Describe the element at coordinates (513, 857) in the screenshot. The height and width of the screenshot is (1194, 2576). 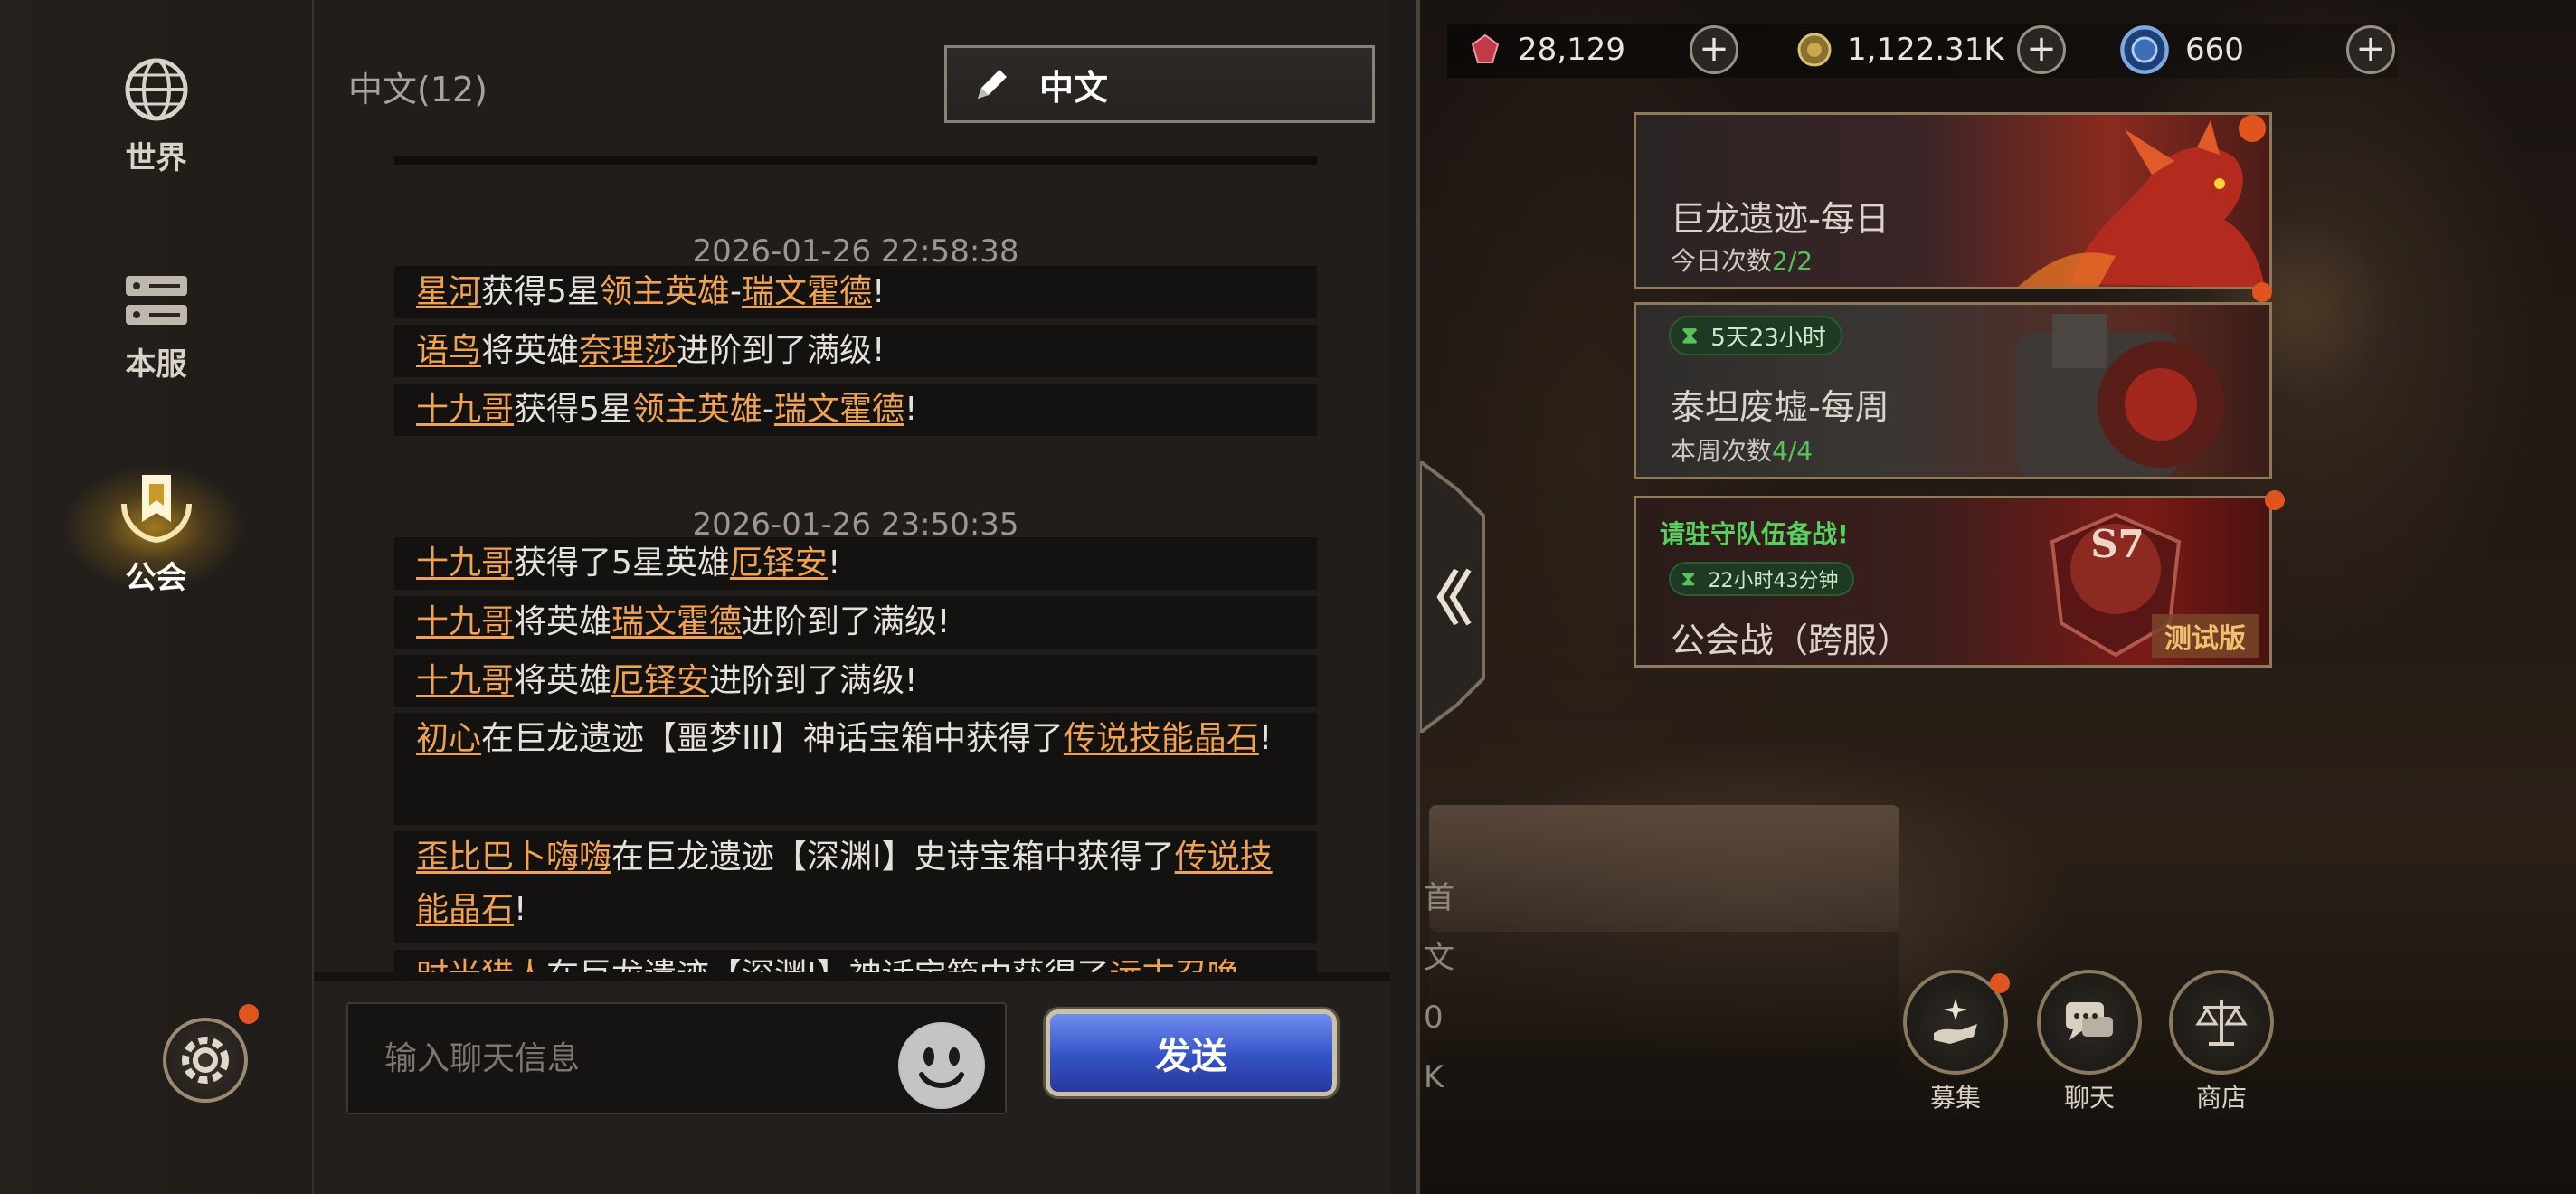
I see `player-or-hero-link: 歪比巴卜嗨嗨` at that location.